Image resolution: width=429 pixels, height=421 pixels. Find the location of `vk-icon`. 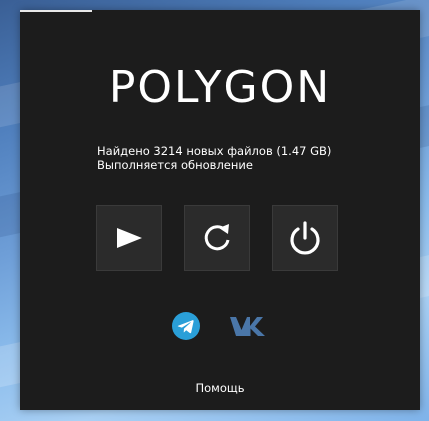

vk-icon is located at coordinates (247, 326).